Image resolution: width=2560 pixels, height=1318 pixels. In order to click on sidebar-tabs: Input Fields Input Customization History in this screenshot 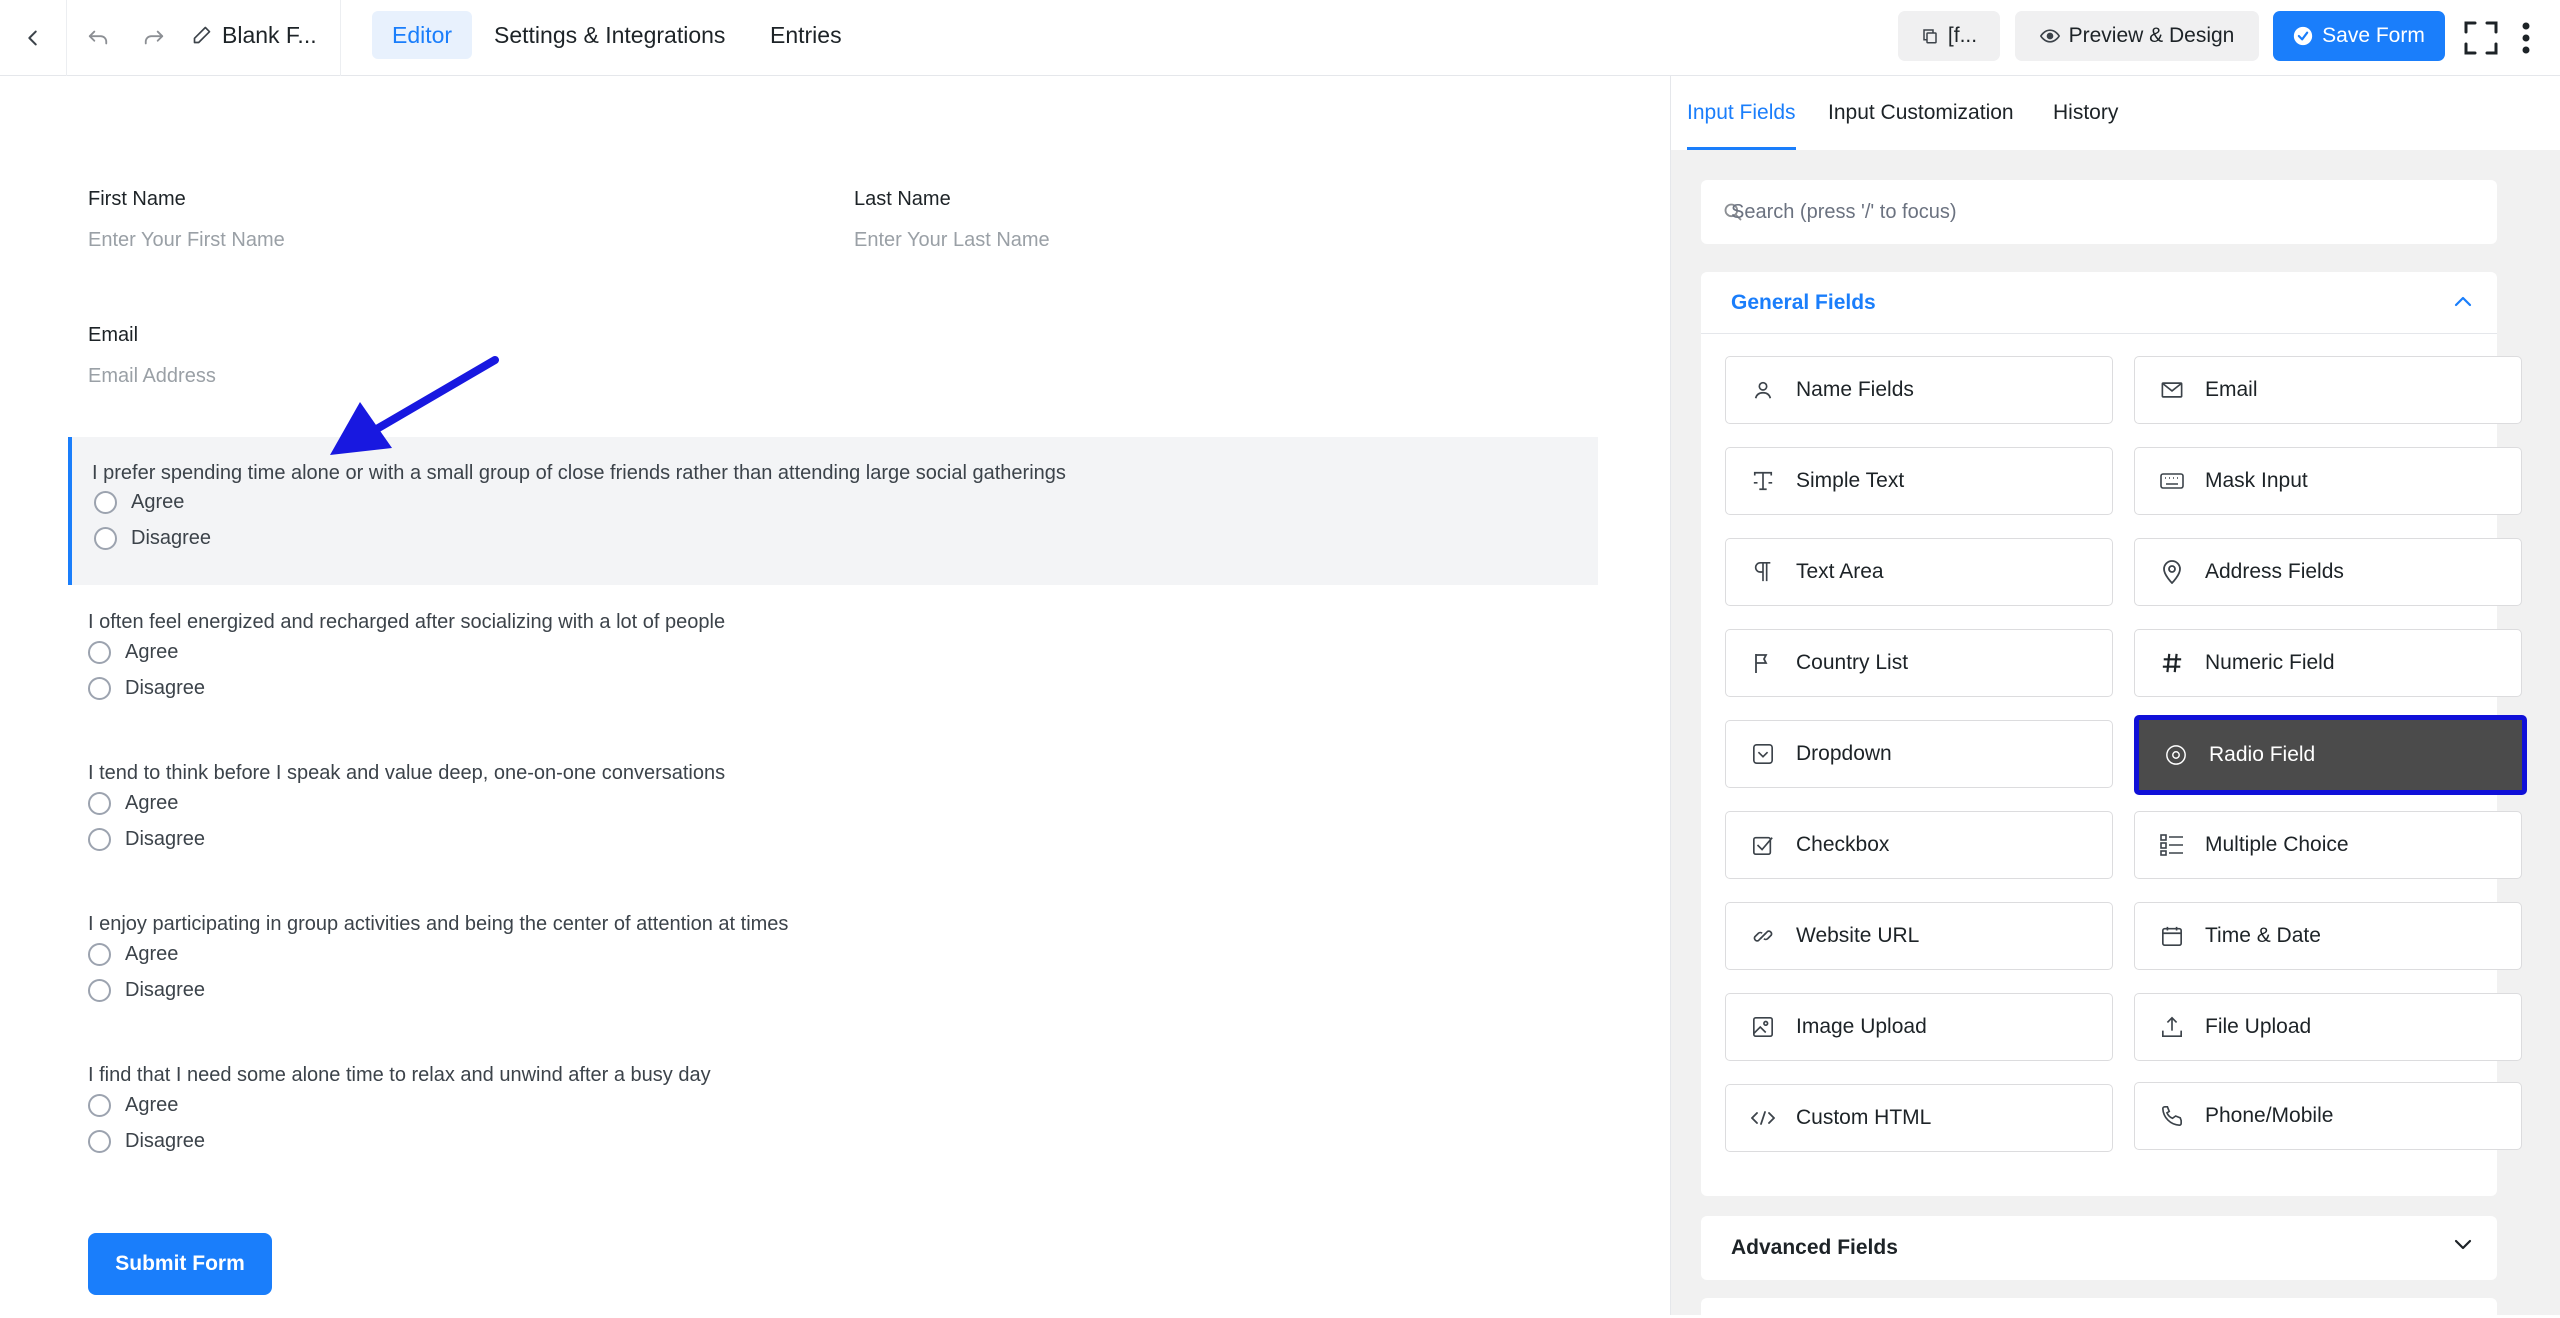, I will do `click(2115, 113)`.